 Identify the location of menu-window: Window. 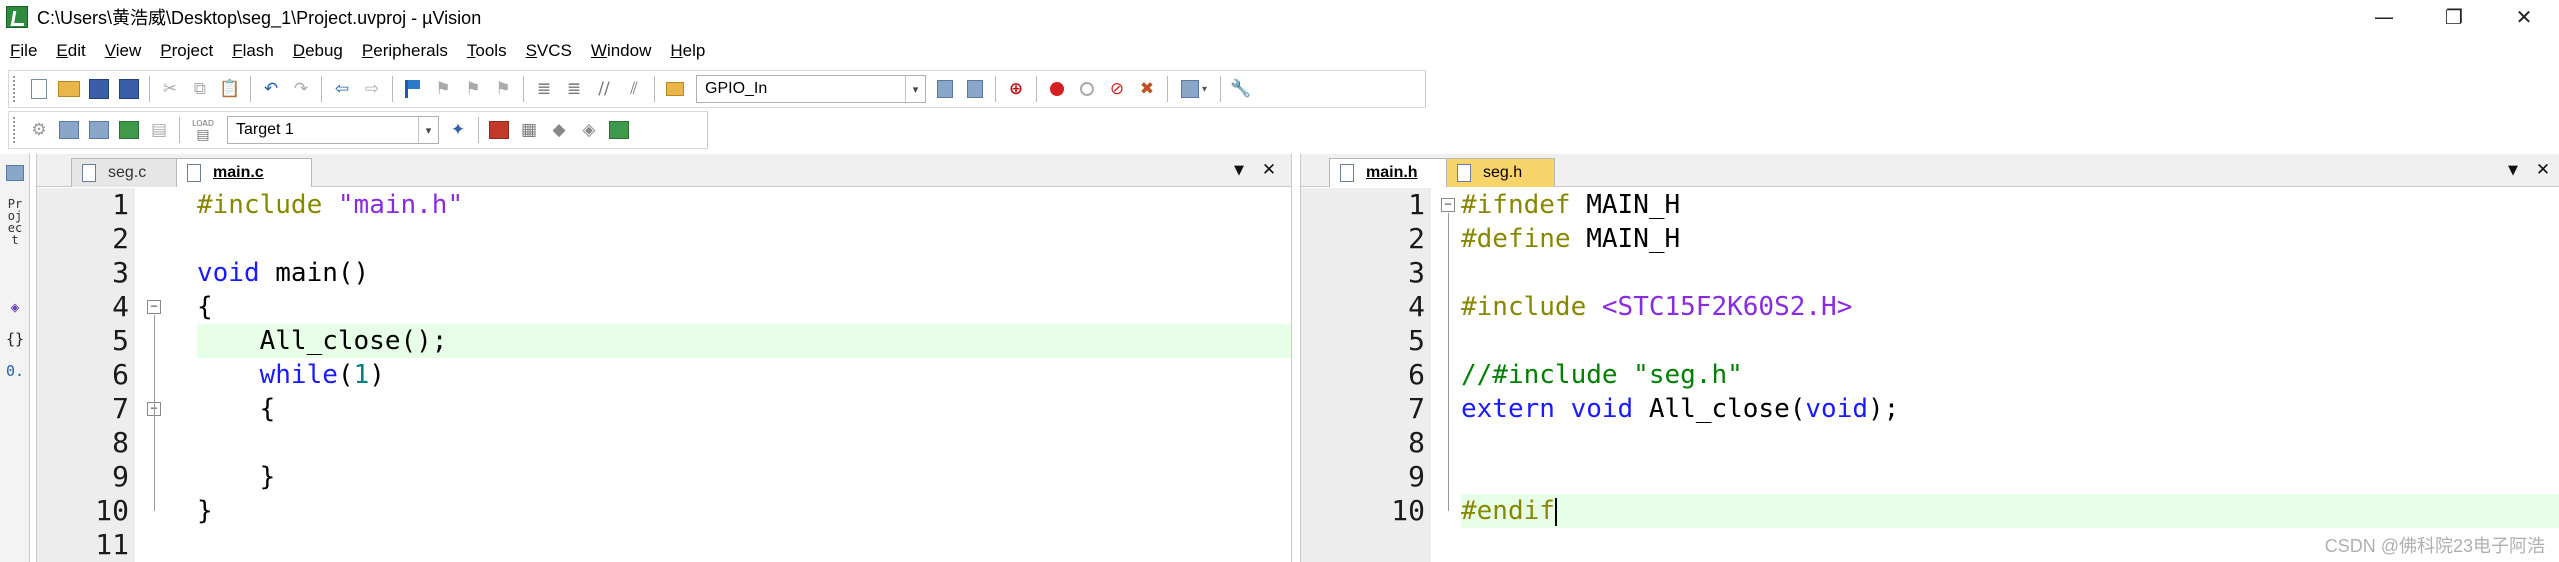
(621, 51).